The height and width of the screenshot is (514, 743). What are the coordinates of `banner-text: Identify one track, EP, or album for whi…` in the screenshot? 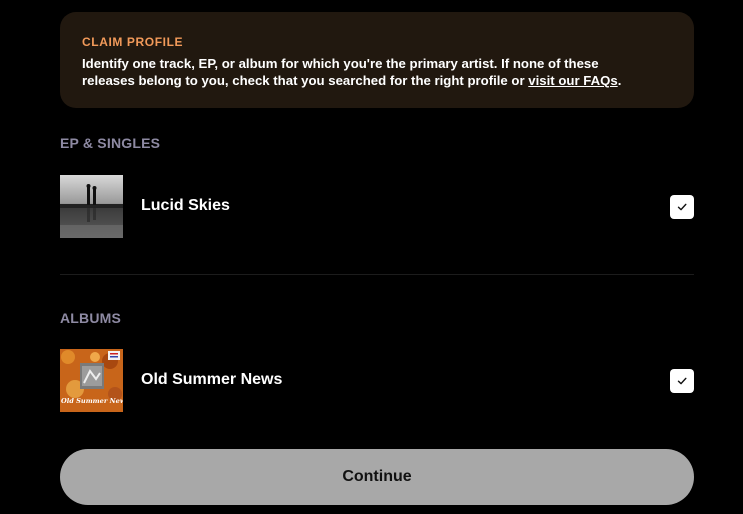 It's located at (367, 72).